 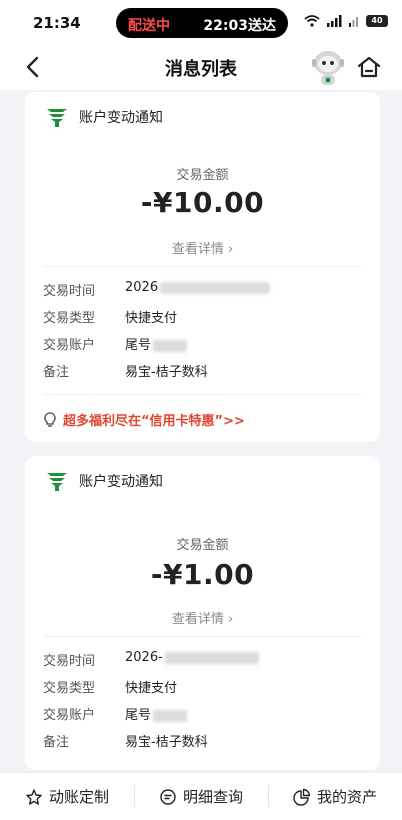 I want to click on clock: 21:34, so click(x=57, y=23).